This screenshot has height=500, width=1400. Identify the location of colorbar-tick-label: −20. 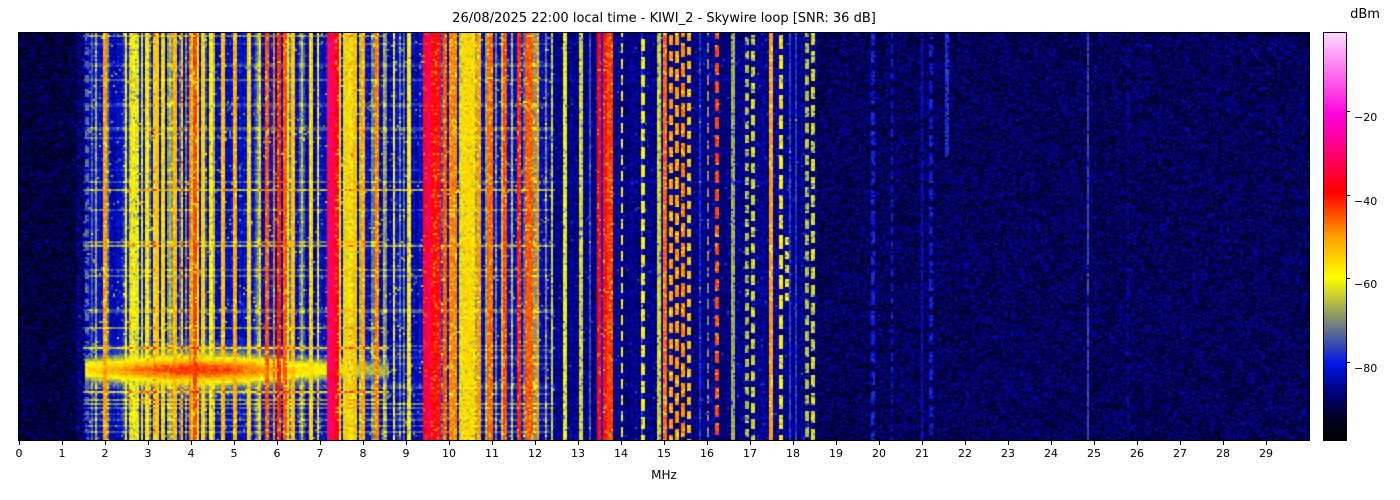
(1366, 117).